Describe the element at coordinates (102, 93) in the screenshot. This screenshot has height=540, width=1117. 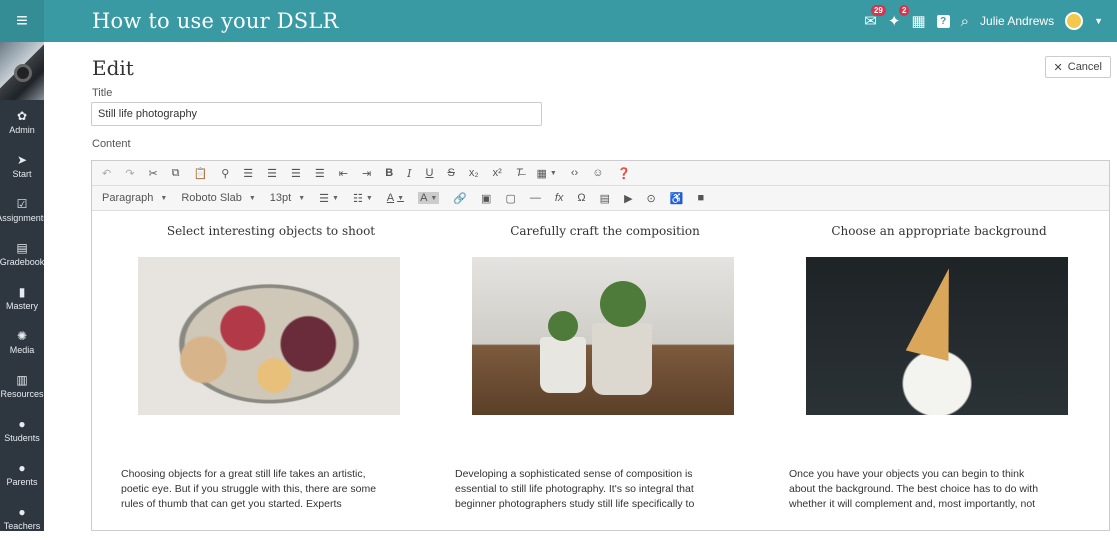
I see `title-label: Title` at that location.